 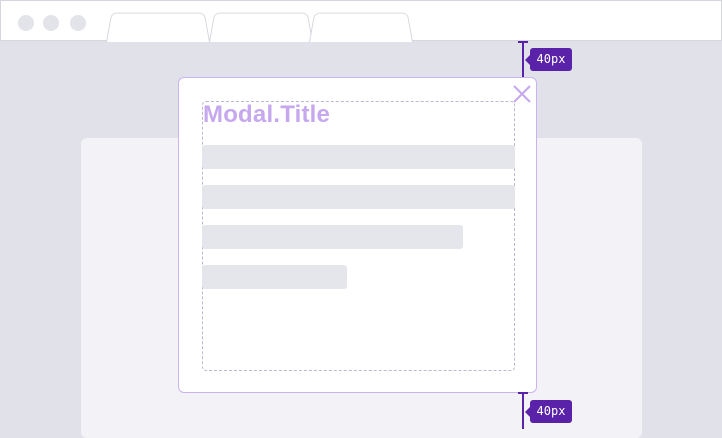 I want to click on top-spacing-badge: 40px, so click(x=548, y=59).